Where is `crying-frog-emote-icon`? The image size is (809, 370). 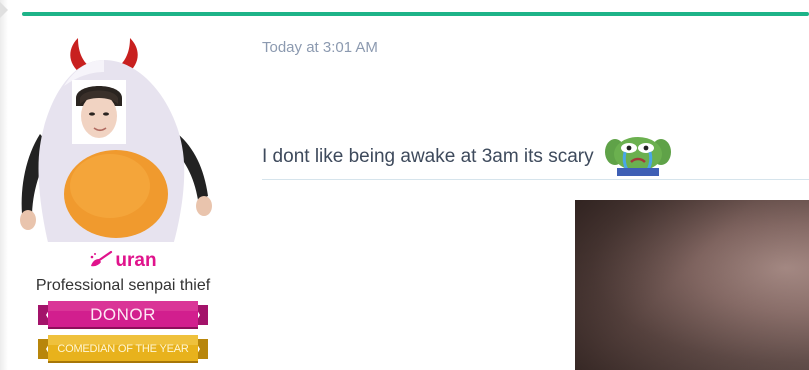 crying-frog-emote-icon is located at coordinates (637, 156).